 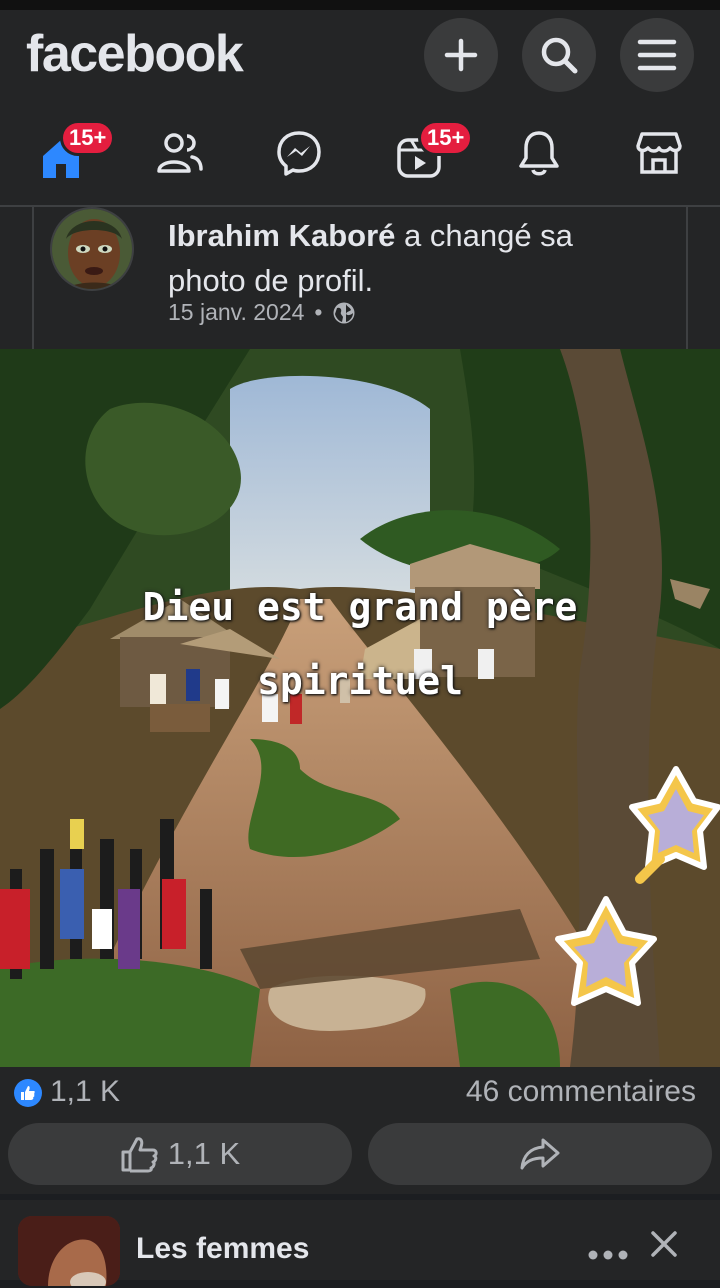 I want to click on menu-button, so click(x=657, y=55).